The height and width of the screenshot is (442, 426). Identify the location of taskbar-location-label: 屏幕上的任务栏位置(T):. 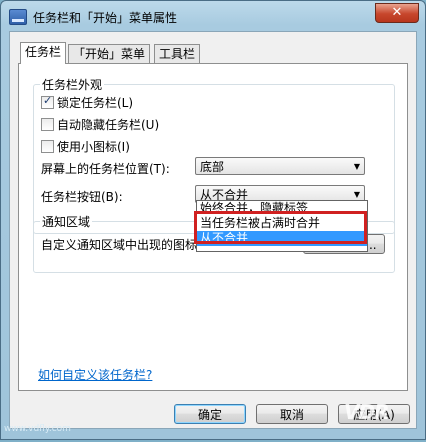
(105, 169).